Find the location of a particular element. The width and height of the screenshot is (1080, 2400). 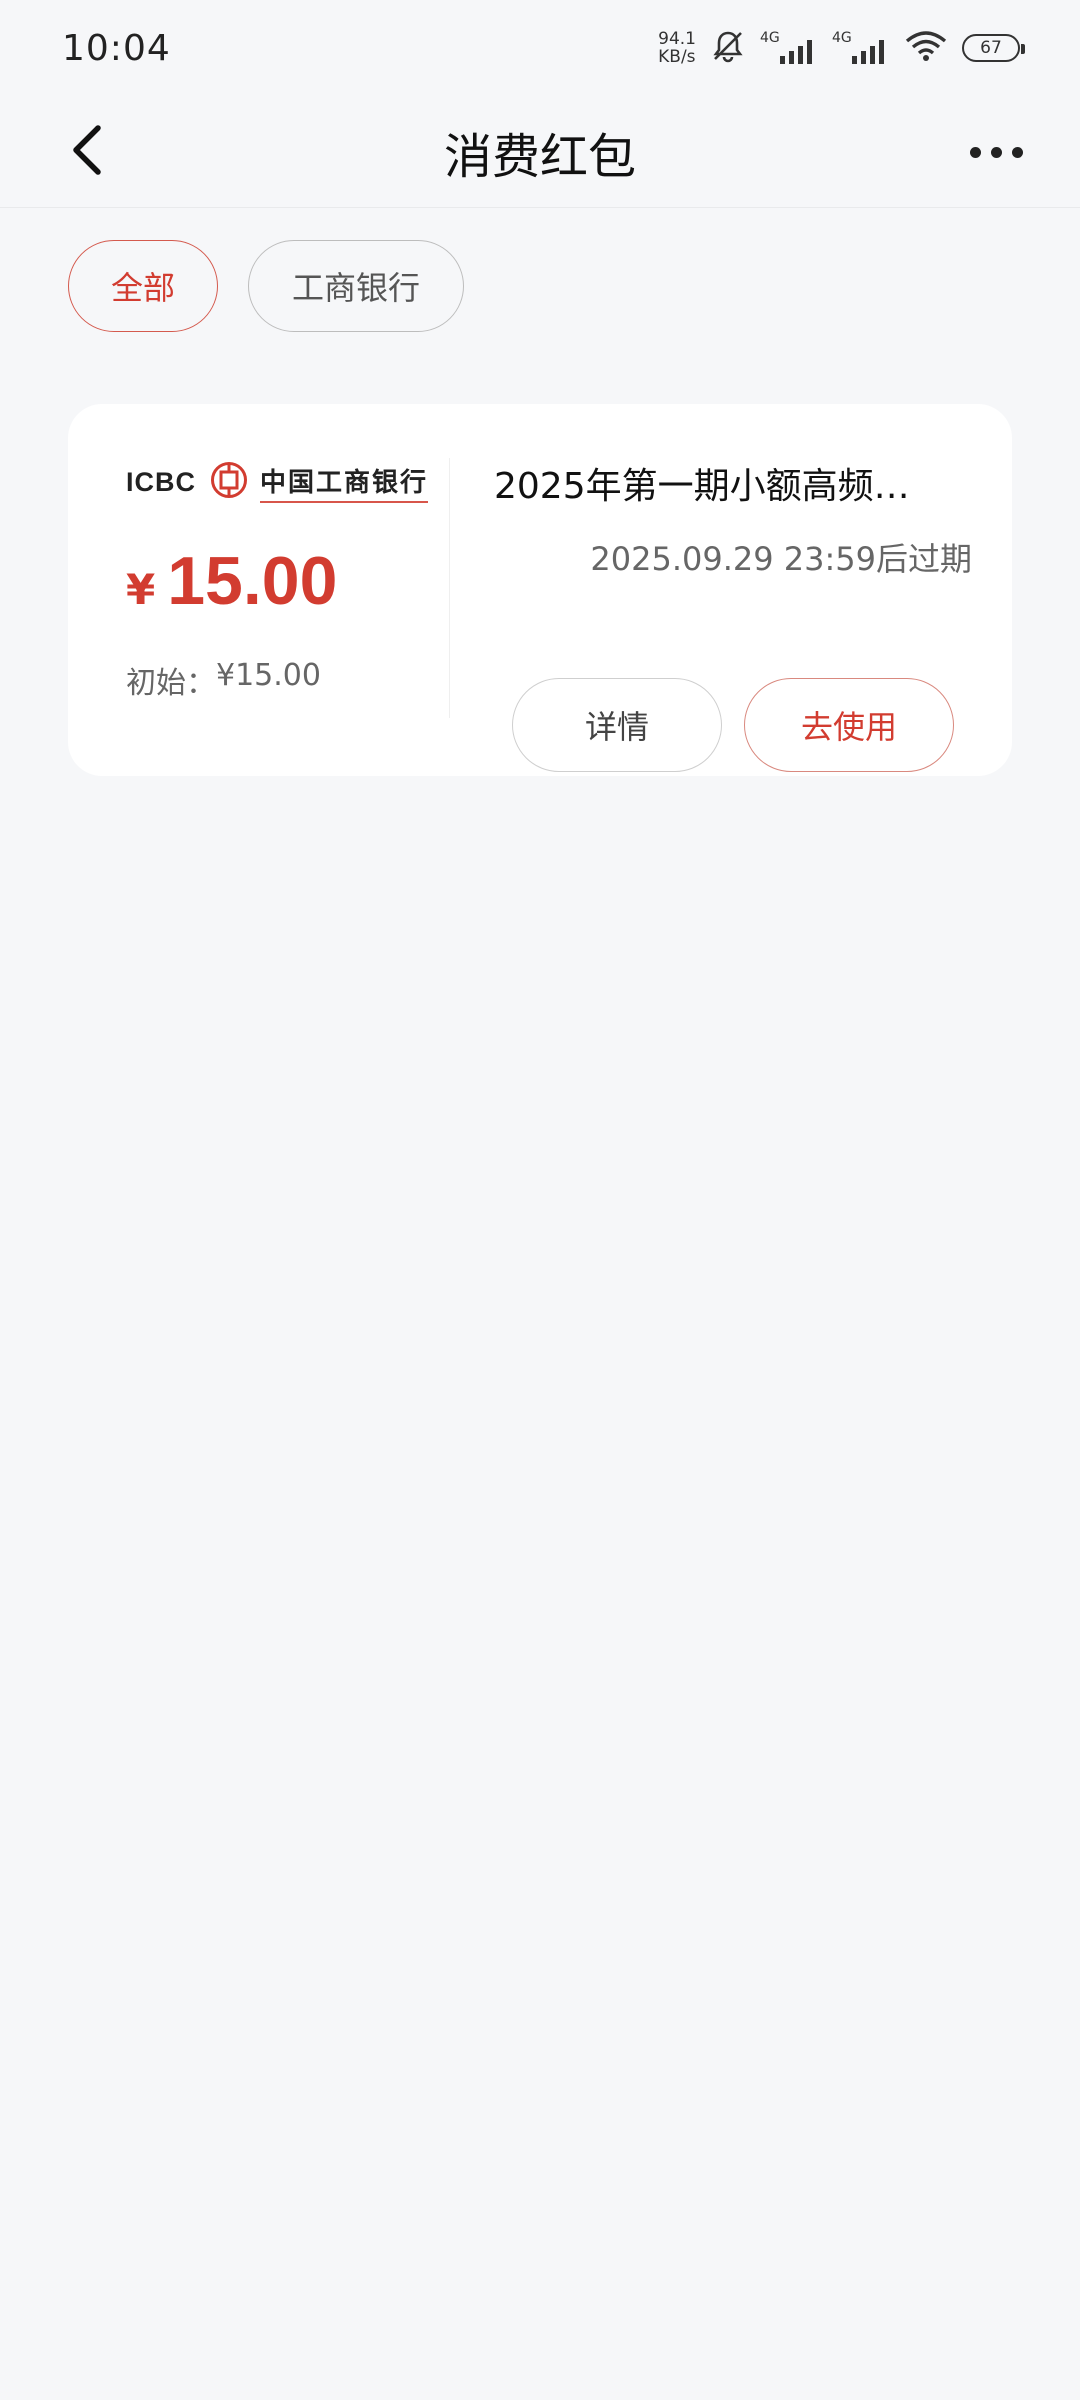

bank-logo: ICBC 中国工商银行 is located at coordinates (281, 482).